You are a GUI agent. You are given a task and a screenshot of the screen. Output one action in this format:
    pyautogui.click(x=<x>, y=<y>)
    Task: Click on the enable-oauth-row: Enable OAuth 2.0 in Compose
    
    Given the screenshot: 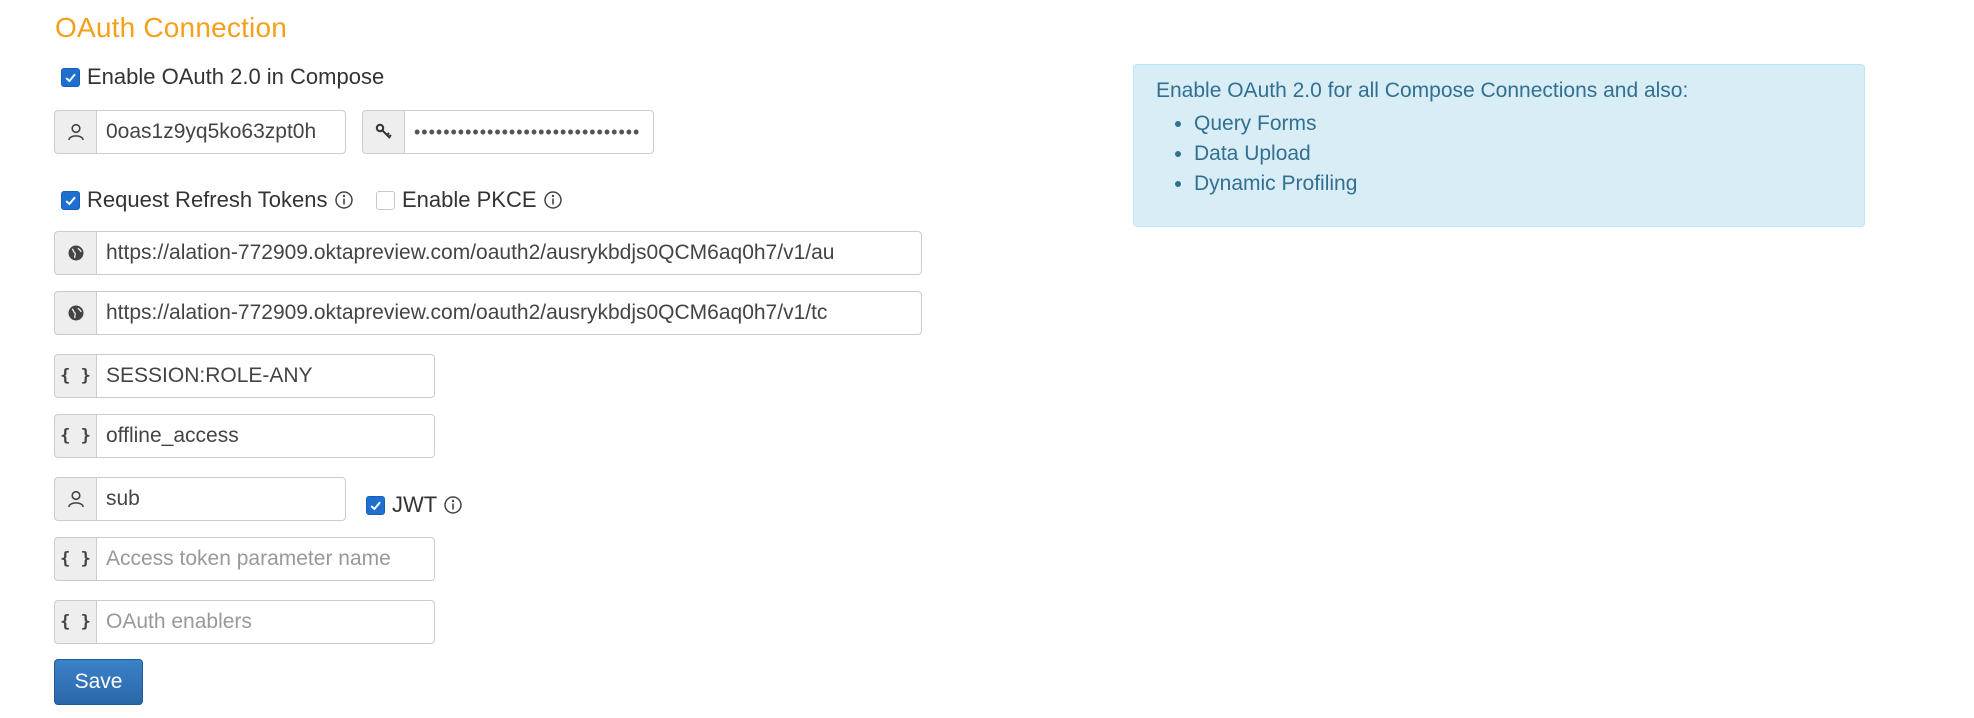 What is the action you would take?
    pyautogui.click(x=222, y=77)
    